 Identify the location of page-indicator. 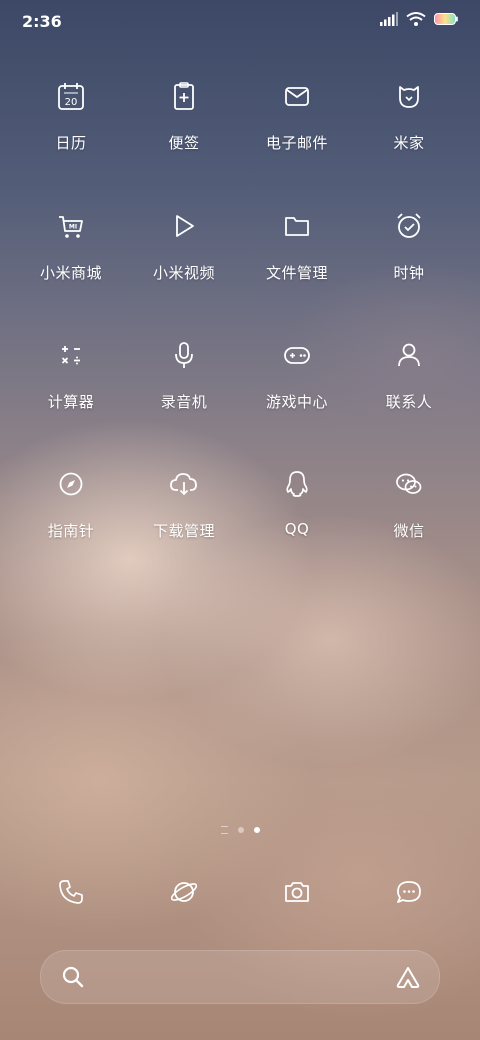
(240, 830).